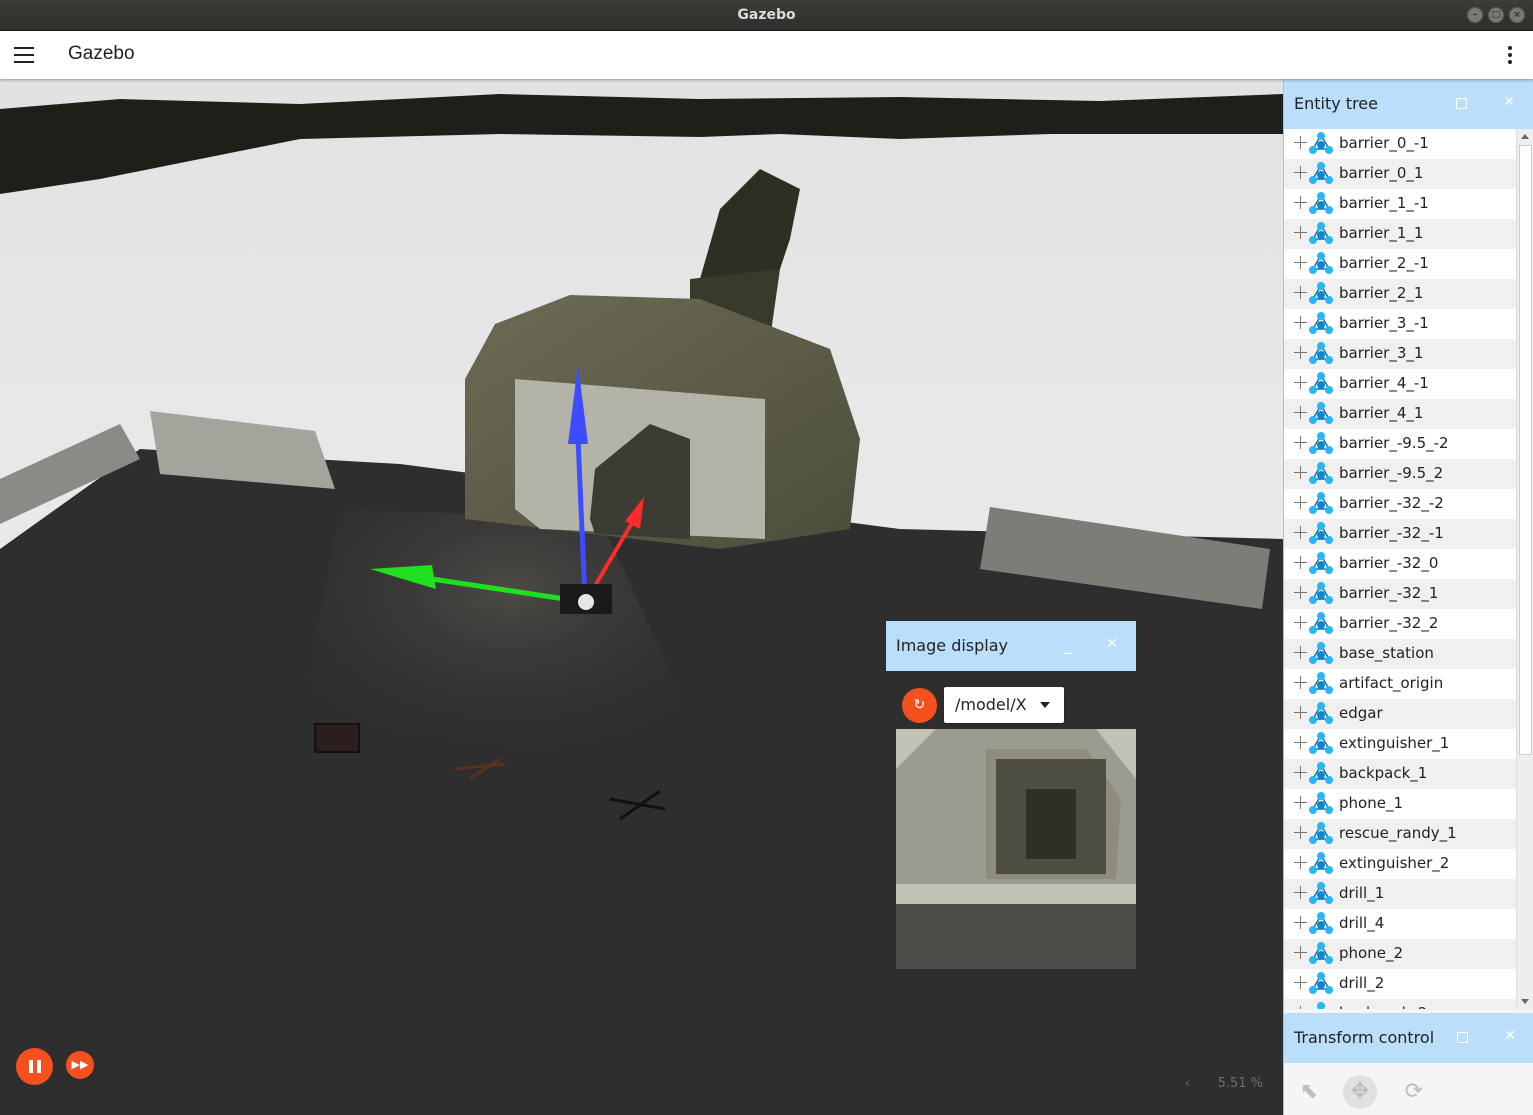 The height and width of the screenshot is (1115, 1533). I want to click on camera-image, so click(1016, 849).